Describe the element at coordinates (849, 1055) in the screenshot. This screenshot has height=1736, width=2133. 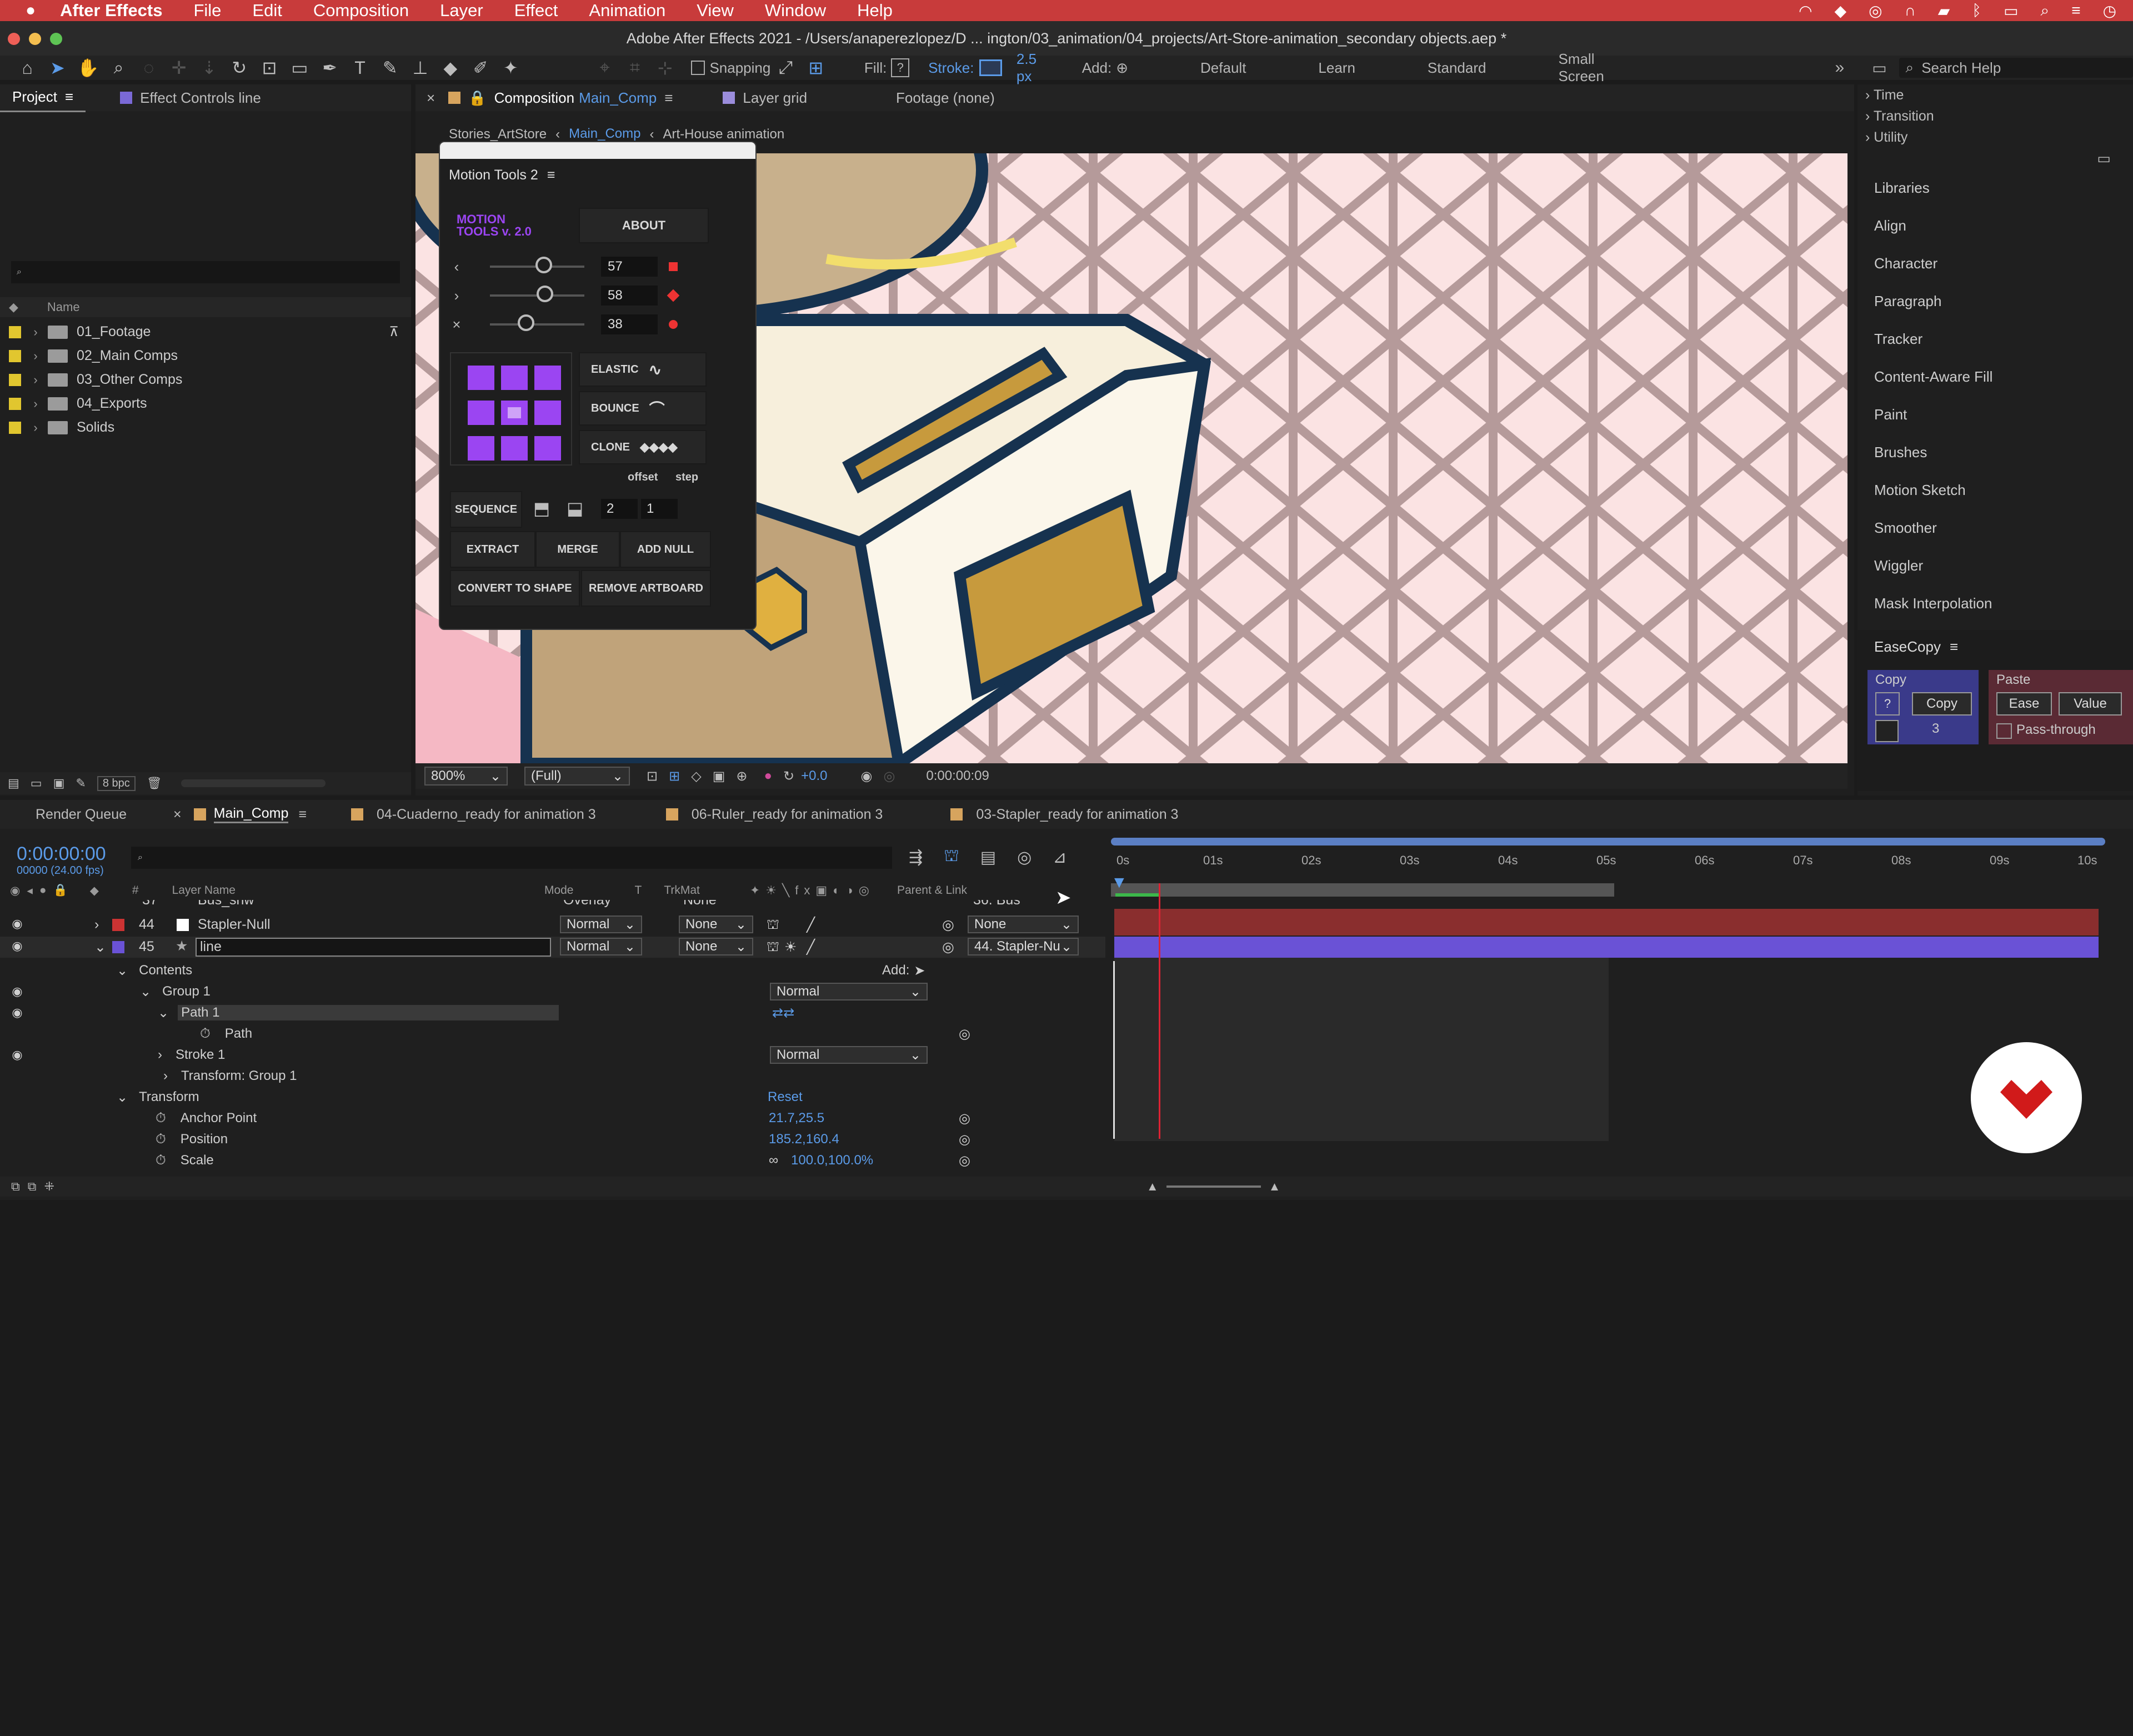
I see `stroke-blend-dropdown: Normal ⌄` at that location.